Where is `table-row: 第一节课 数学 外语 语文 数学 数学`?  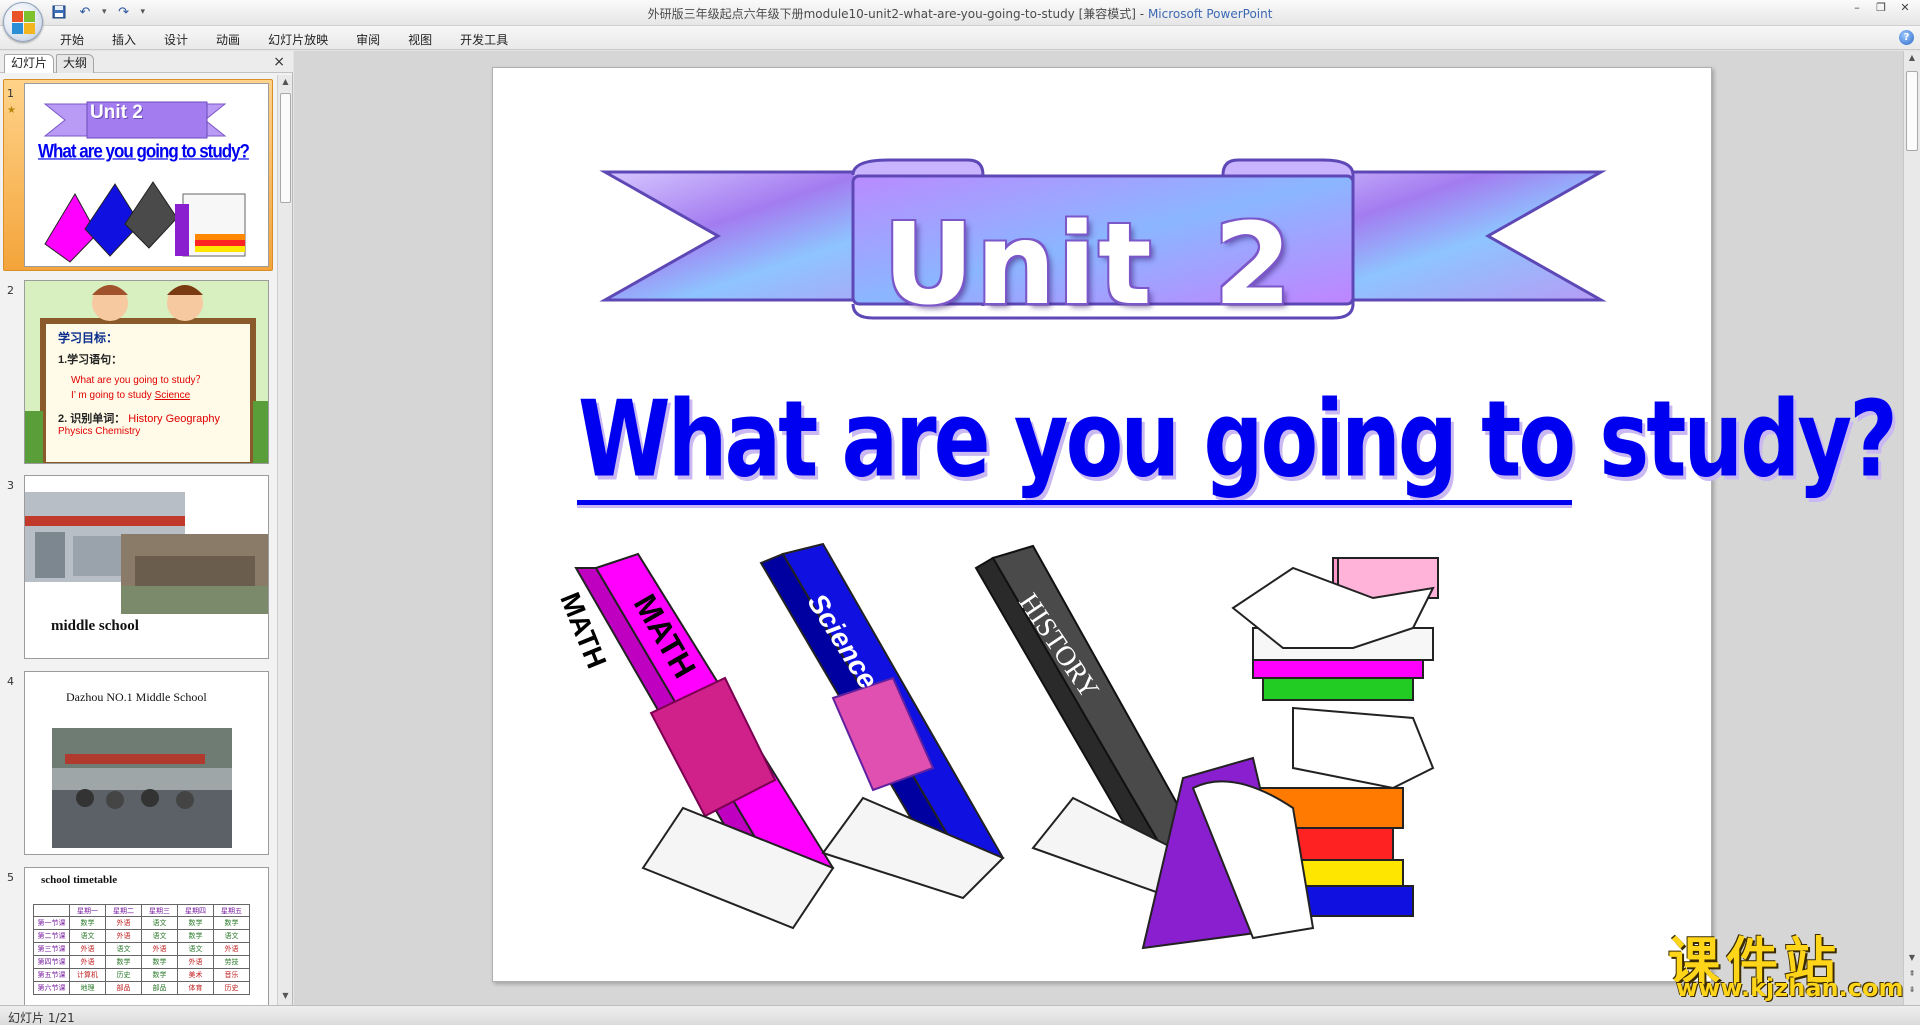 table-row: 第一节课 数学 外语 语文 数学 数学 is located at coordinates (141, 923).